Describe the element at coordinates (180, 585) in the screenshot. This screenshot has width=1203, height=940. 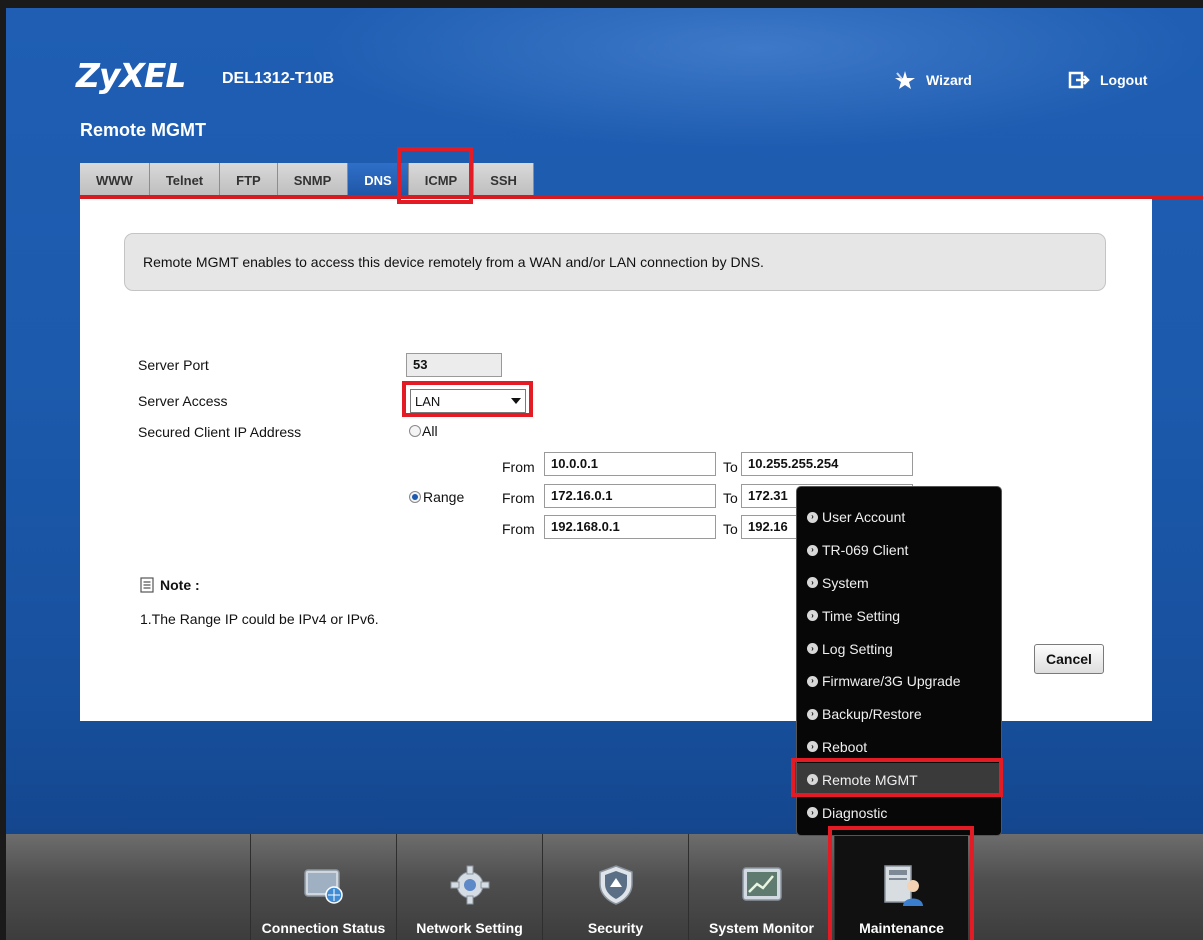
I see `note-title: Note :` at that location.